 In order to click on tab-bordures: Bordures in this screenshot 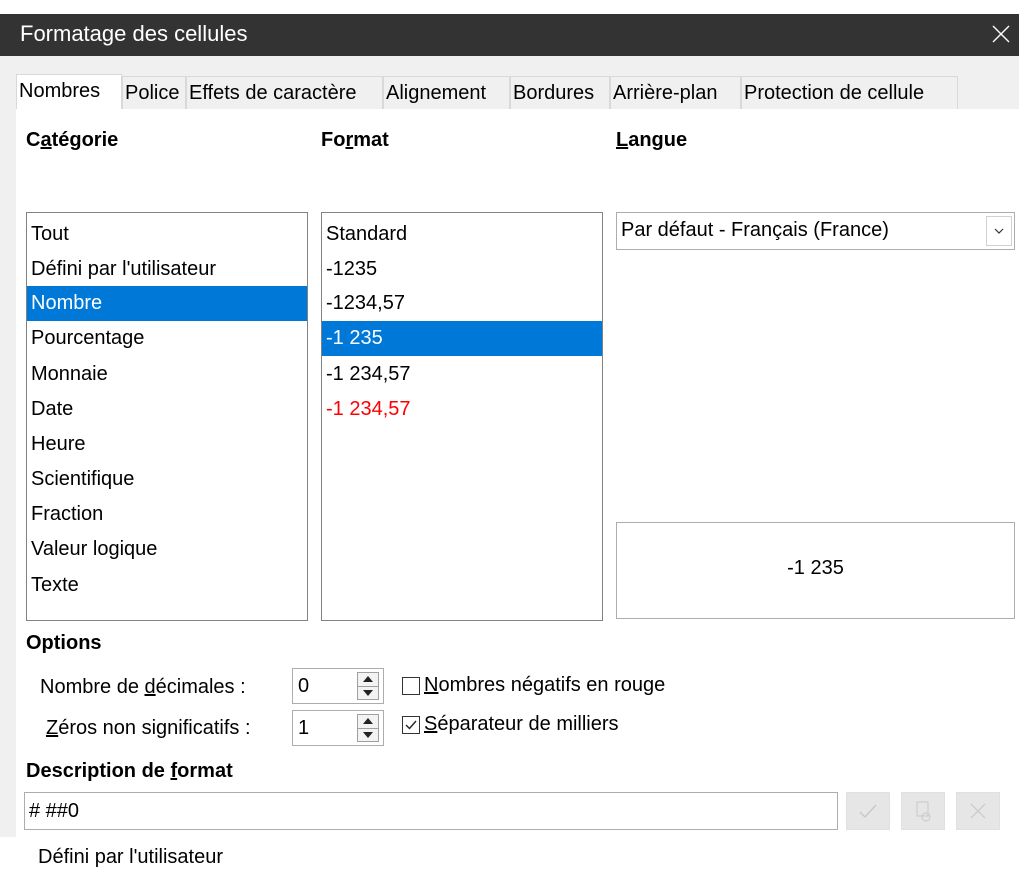, I will do `click(560, 92)`.